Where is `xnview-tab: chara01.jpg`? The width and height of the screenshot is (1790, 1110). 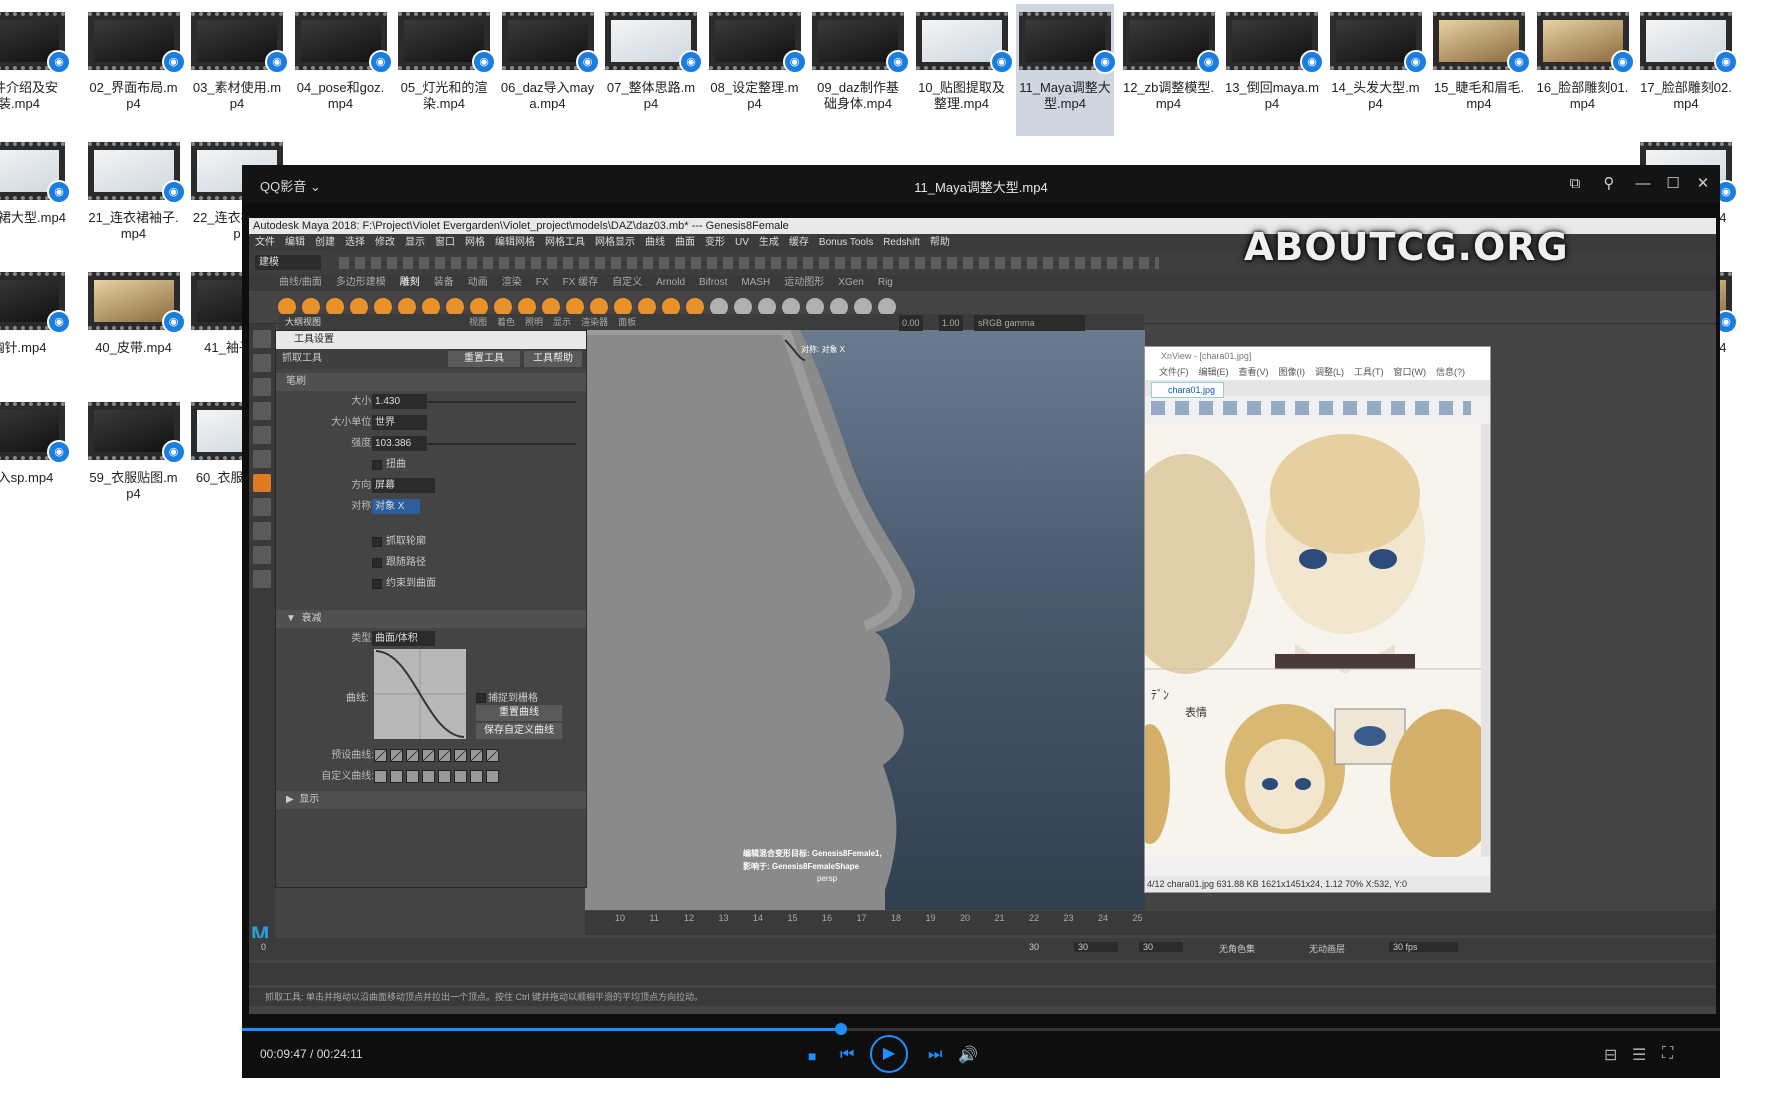
xnview-tab: chara01.jpg is located at coordinates (1188, 390).